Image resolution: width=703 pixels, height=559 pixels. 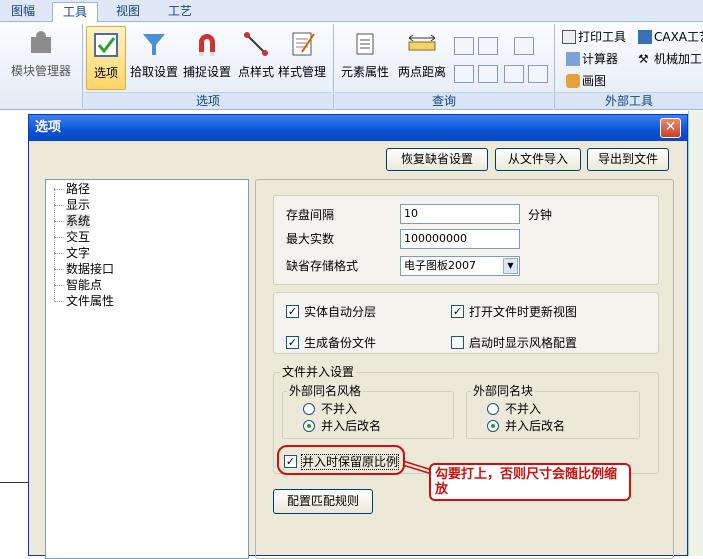 I want to click on document-edit-icon, so click(x=302, y=44).